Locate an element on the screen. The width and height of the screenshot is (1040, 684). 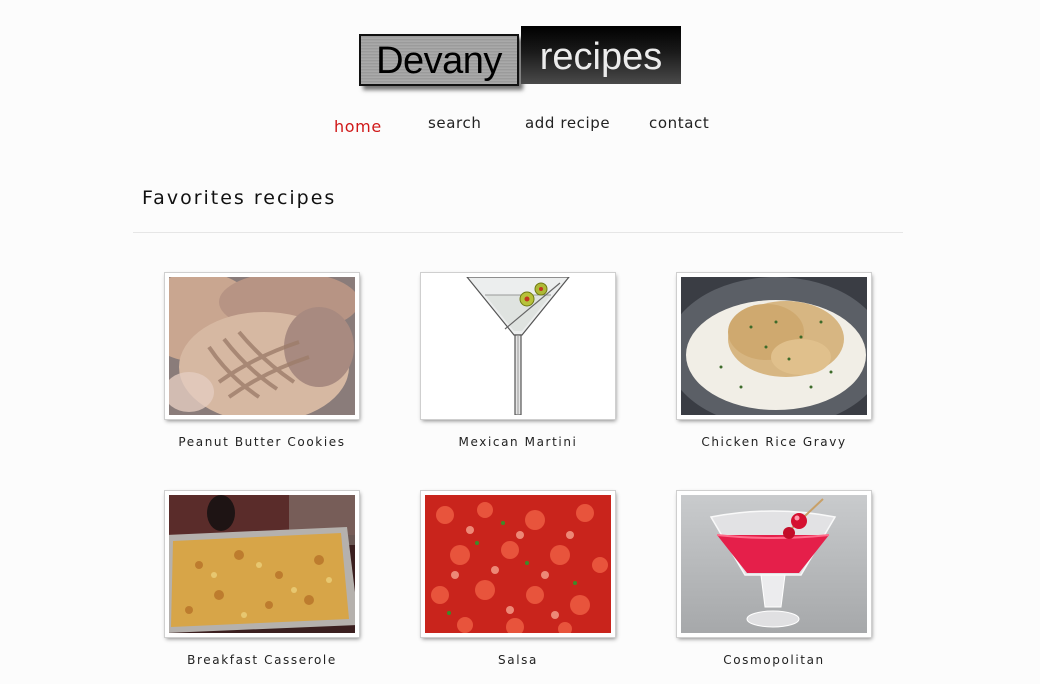
recipe-title: Mexican Martini is located at coordinates (518, 442).